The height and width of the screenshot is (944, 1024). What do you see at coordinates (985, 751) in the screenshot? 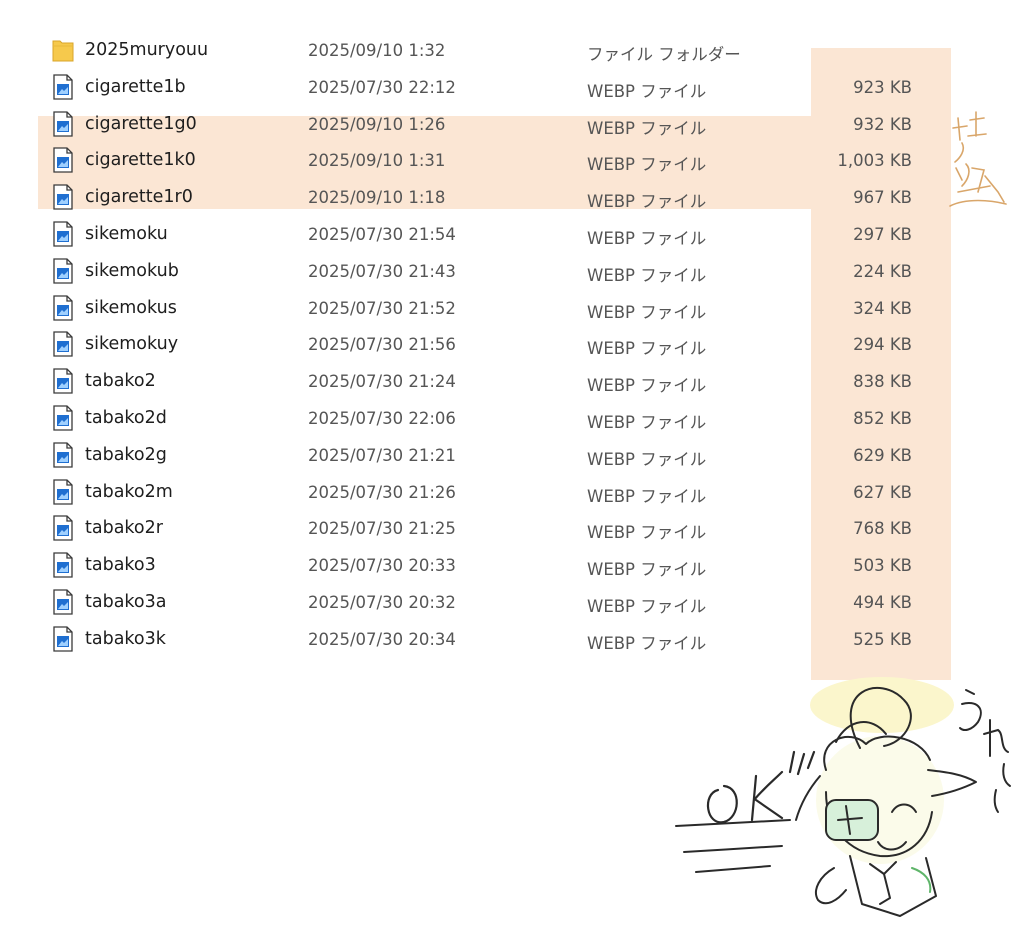
I see `happy-annotation` at bounding box center [985, 751].